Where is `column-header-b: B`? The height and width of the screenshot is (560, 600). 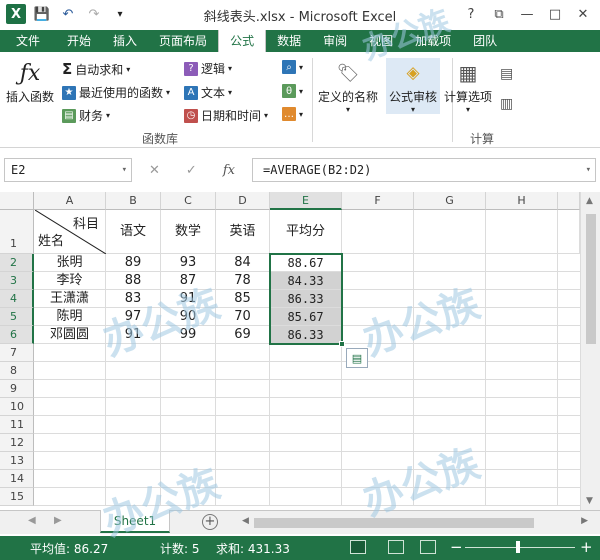
column-header-b: B is located at coordinates (133, 201).